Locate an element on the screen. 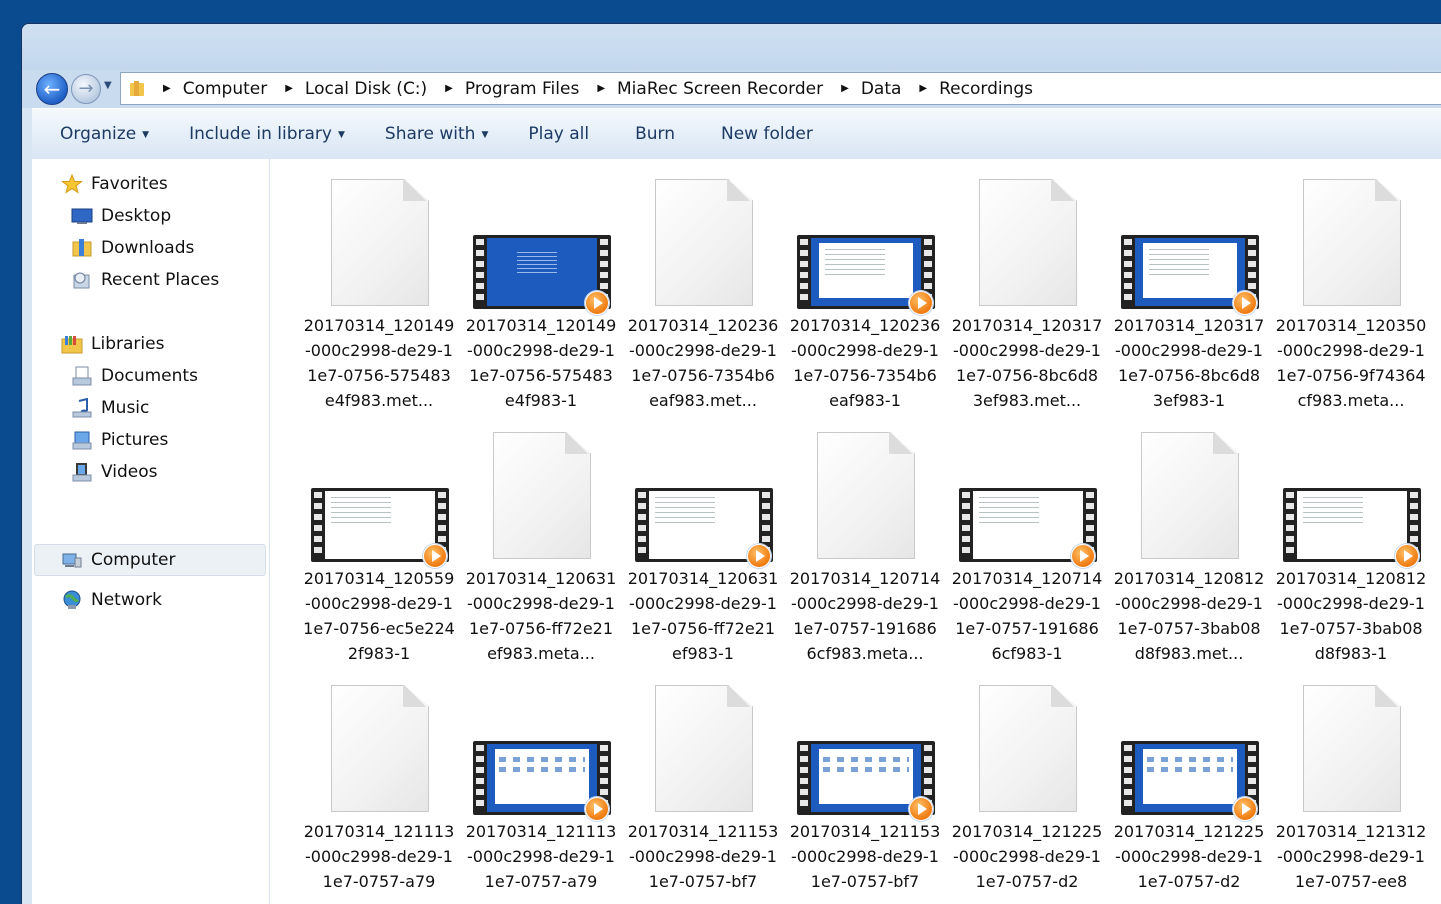 Image resolution: width=1441 pixels, height=904 pixels. back-button: ← is located at coordinates (52, 89).